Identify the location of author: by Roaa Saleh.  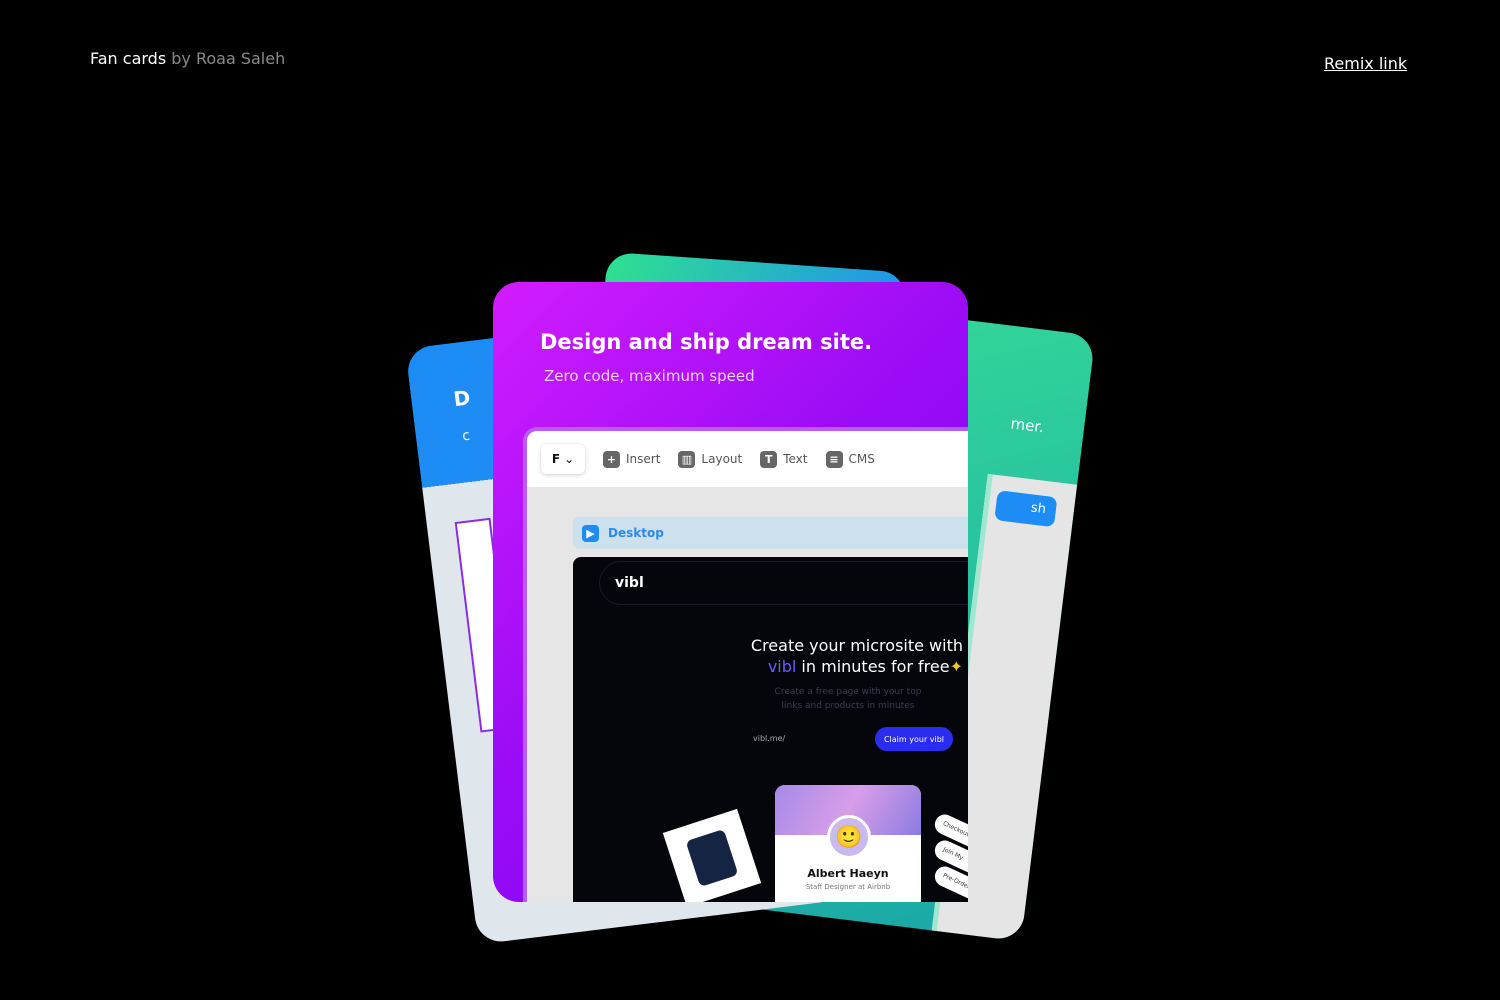
(228, 58).